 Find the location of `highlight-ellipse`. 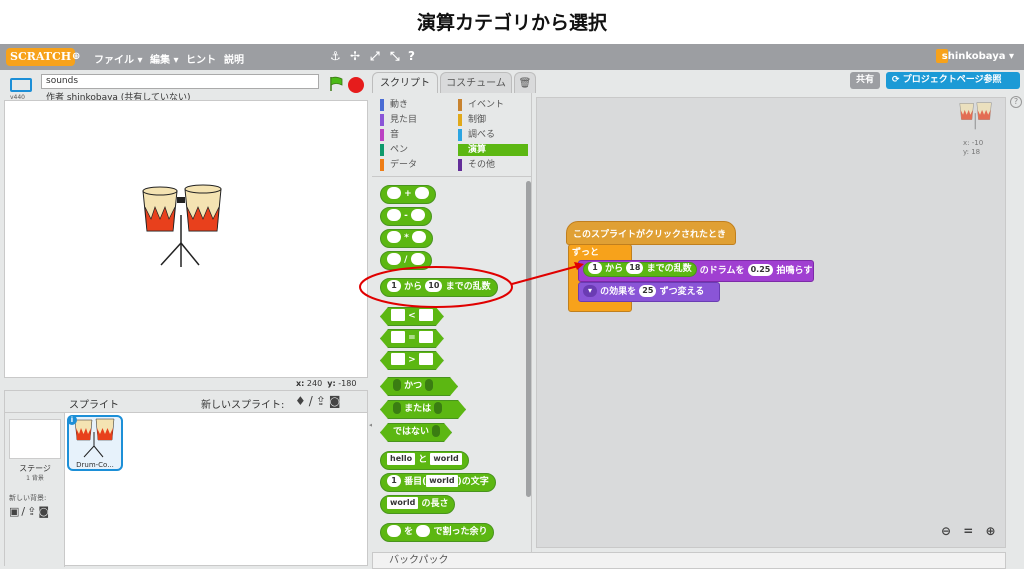

highlight-ellipse is located at coordinates (436, 287).